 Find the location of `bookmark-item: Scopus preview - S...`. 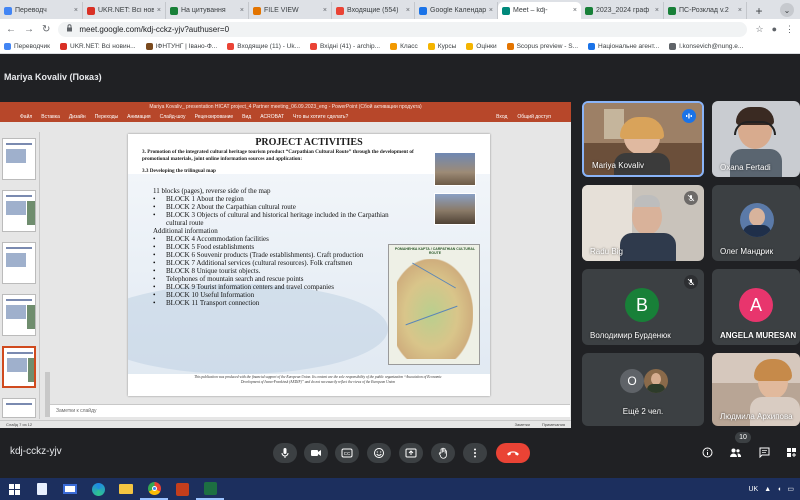

bookmark-item: Scopus preview - S... is located at coordinates (542, 46).